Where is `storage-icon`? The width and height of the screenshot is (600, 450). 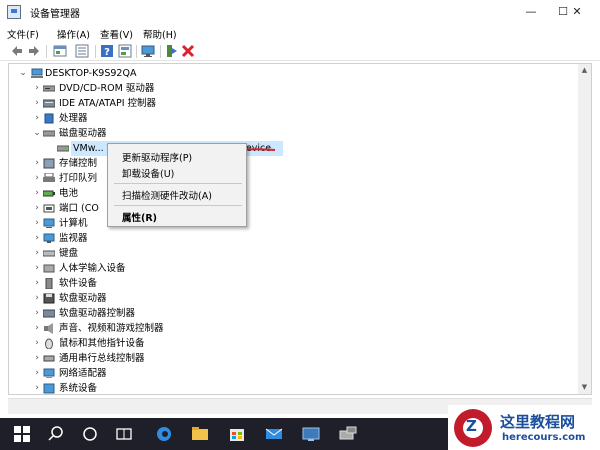
storage-icon is located at coordinates (49, 163).